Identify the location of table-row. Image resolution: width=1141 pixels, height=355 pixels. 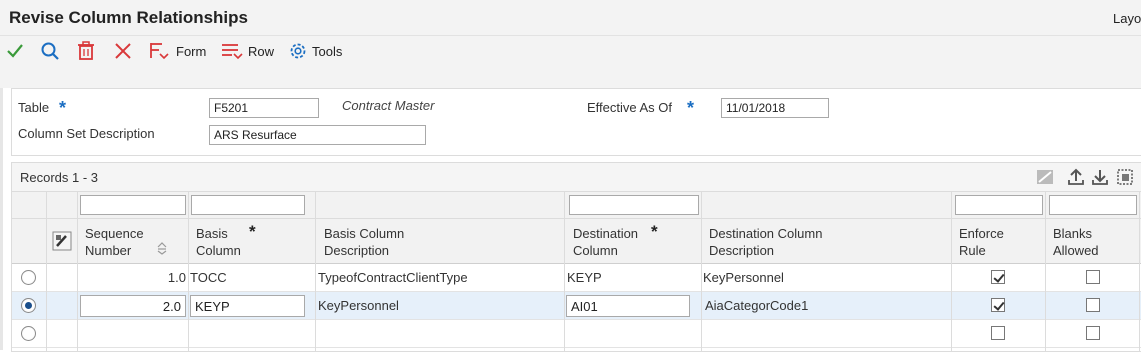
(576, 334).